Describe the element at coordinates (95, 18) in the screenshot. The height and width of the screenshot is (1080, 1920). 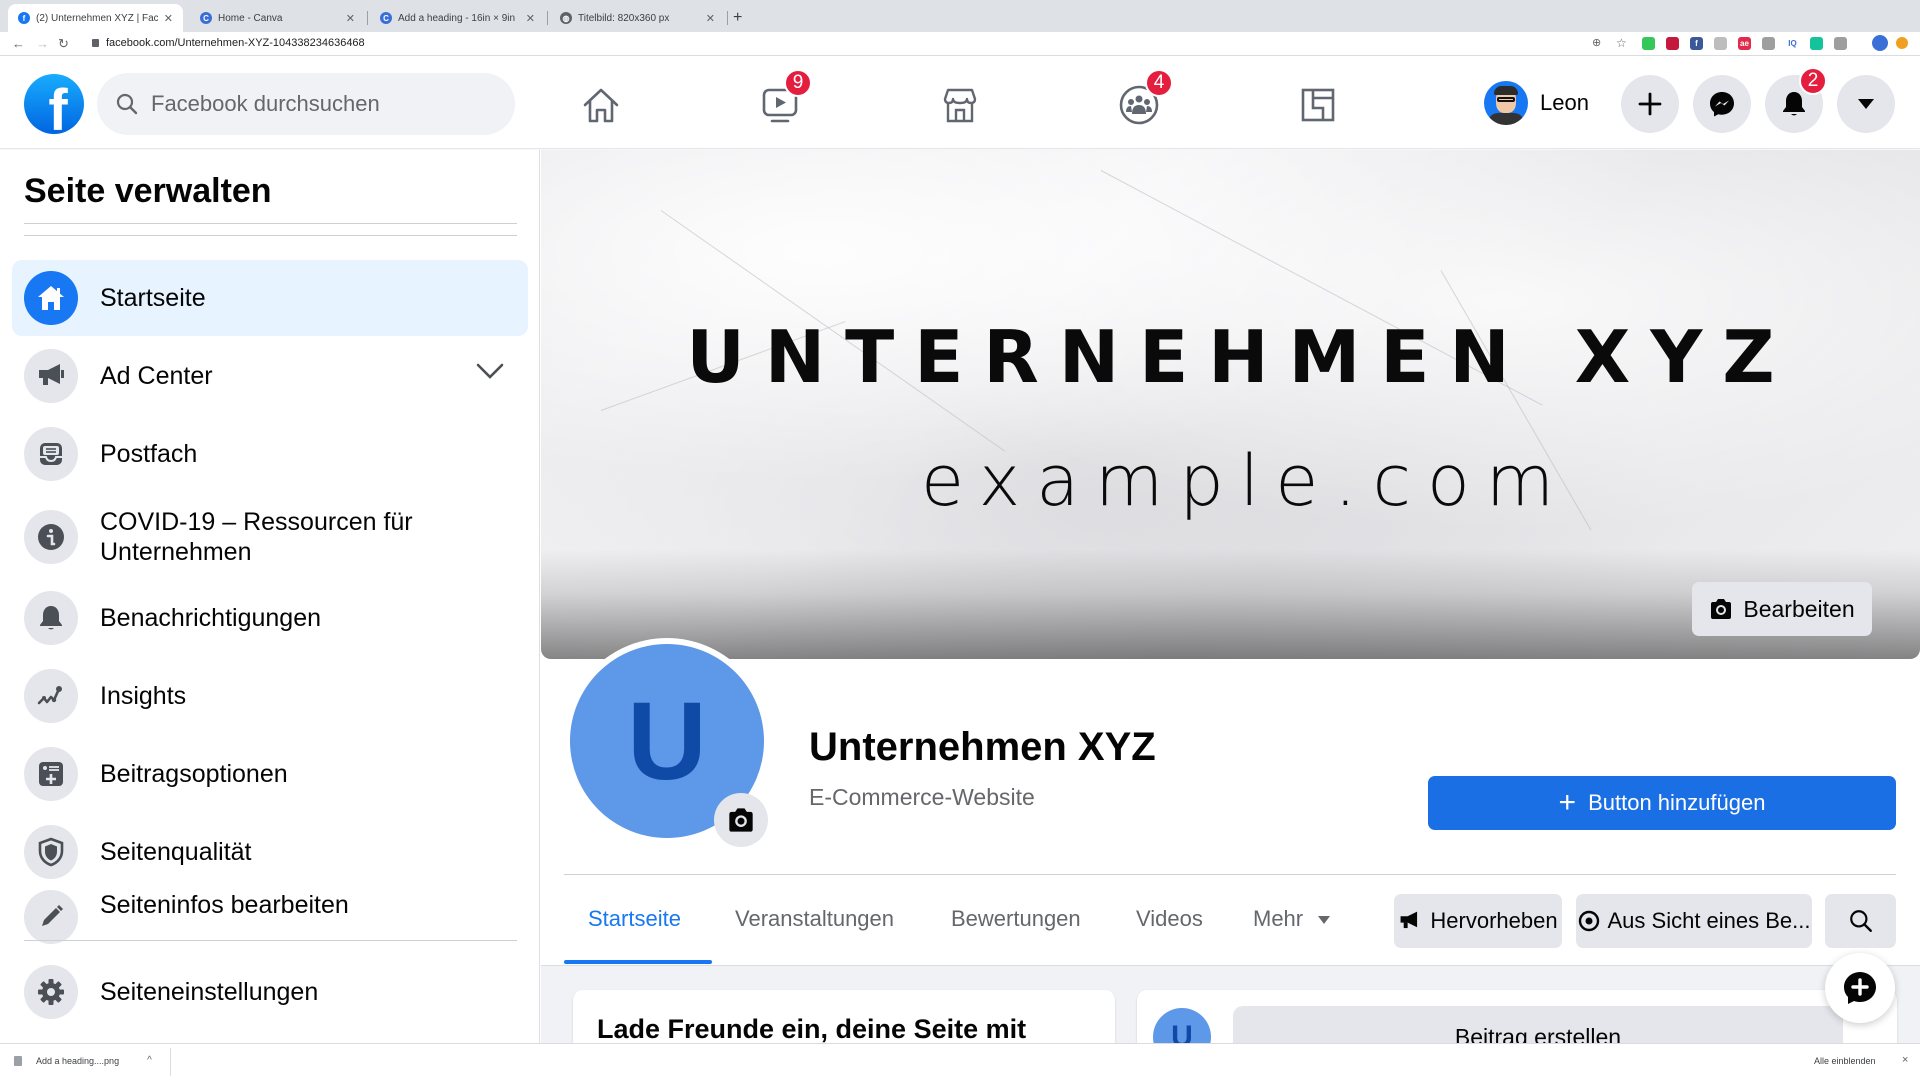
I see `browser-tab-facebook: f (2) Unternehmen XYZ | Facebo ✕` at that location.